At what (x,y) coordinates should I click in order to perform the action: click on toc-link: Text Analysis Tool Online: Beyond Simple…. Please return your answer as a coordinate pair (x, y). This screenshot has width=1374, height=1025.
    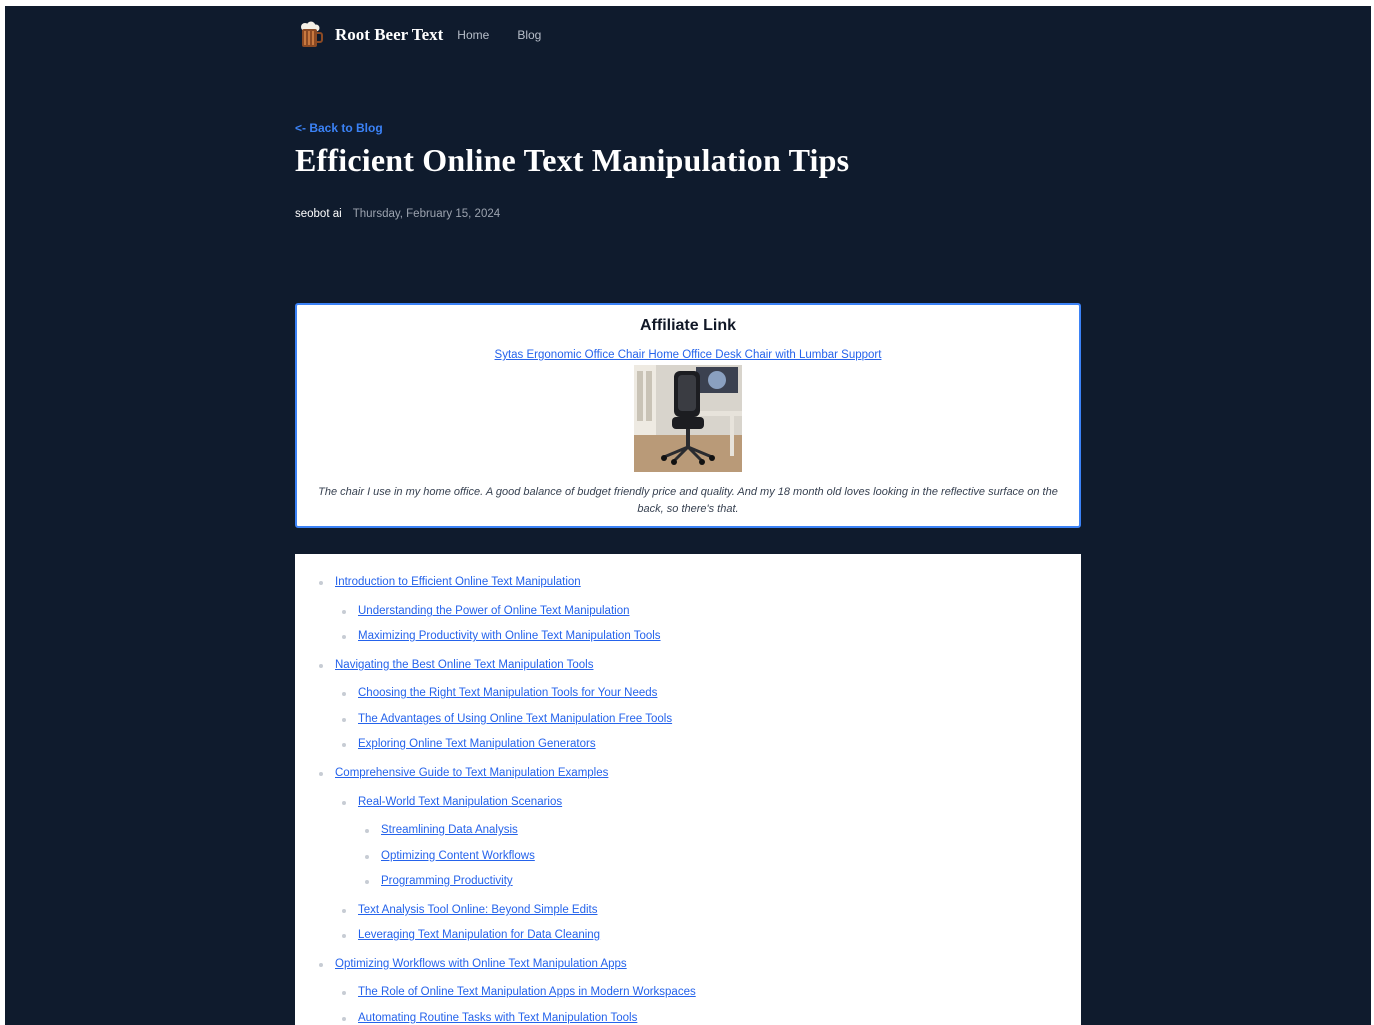
    Looking at the image, I should click on (478, 910).